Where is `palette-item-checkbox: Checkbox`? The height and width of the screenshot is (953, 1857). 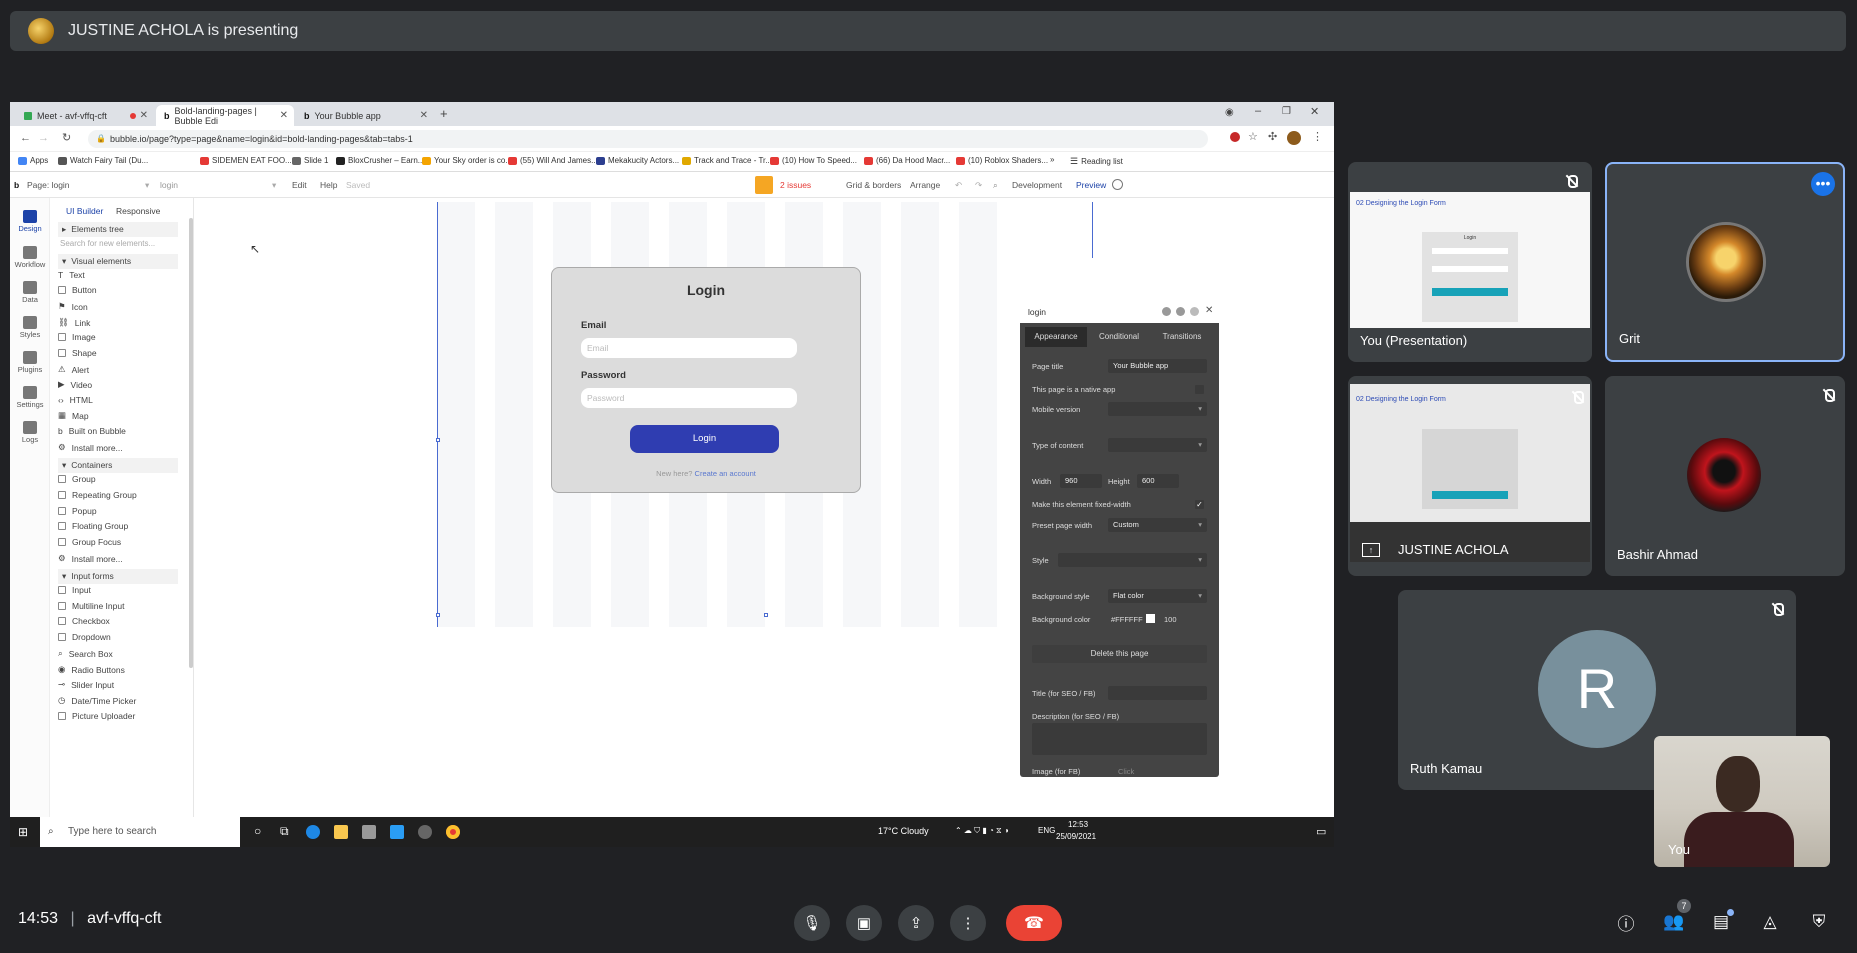
palette-item-checkbox: Checkbox is located at coordinates (84, 621).